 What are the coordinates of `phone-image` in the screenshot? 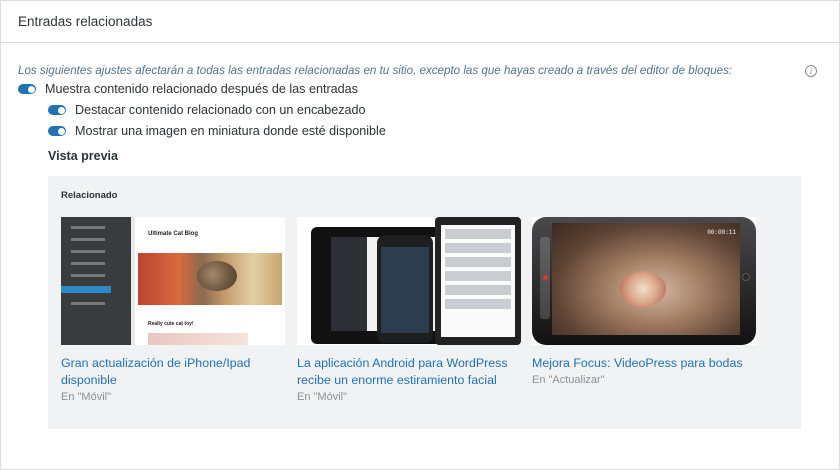 It's located at (405, 289).